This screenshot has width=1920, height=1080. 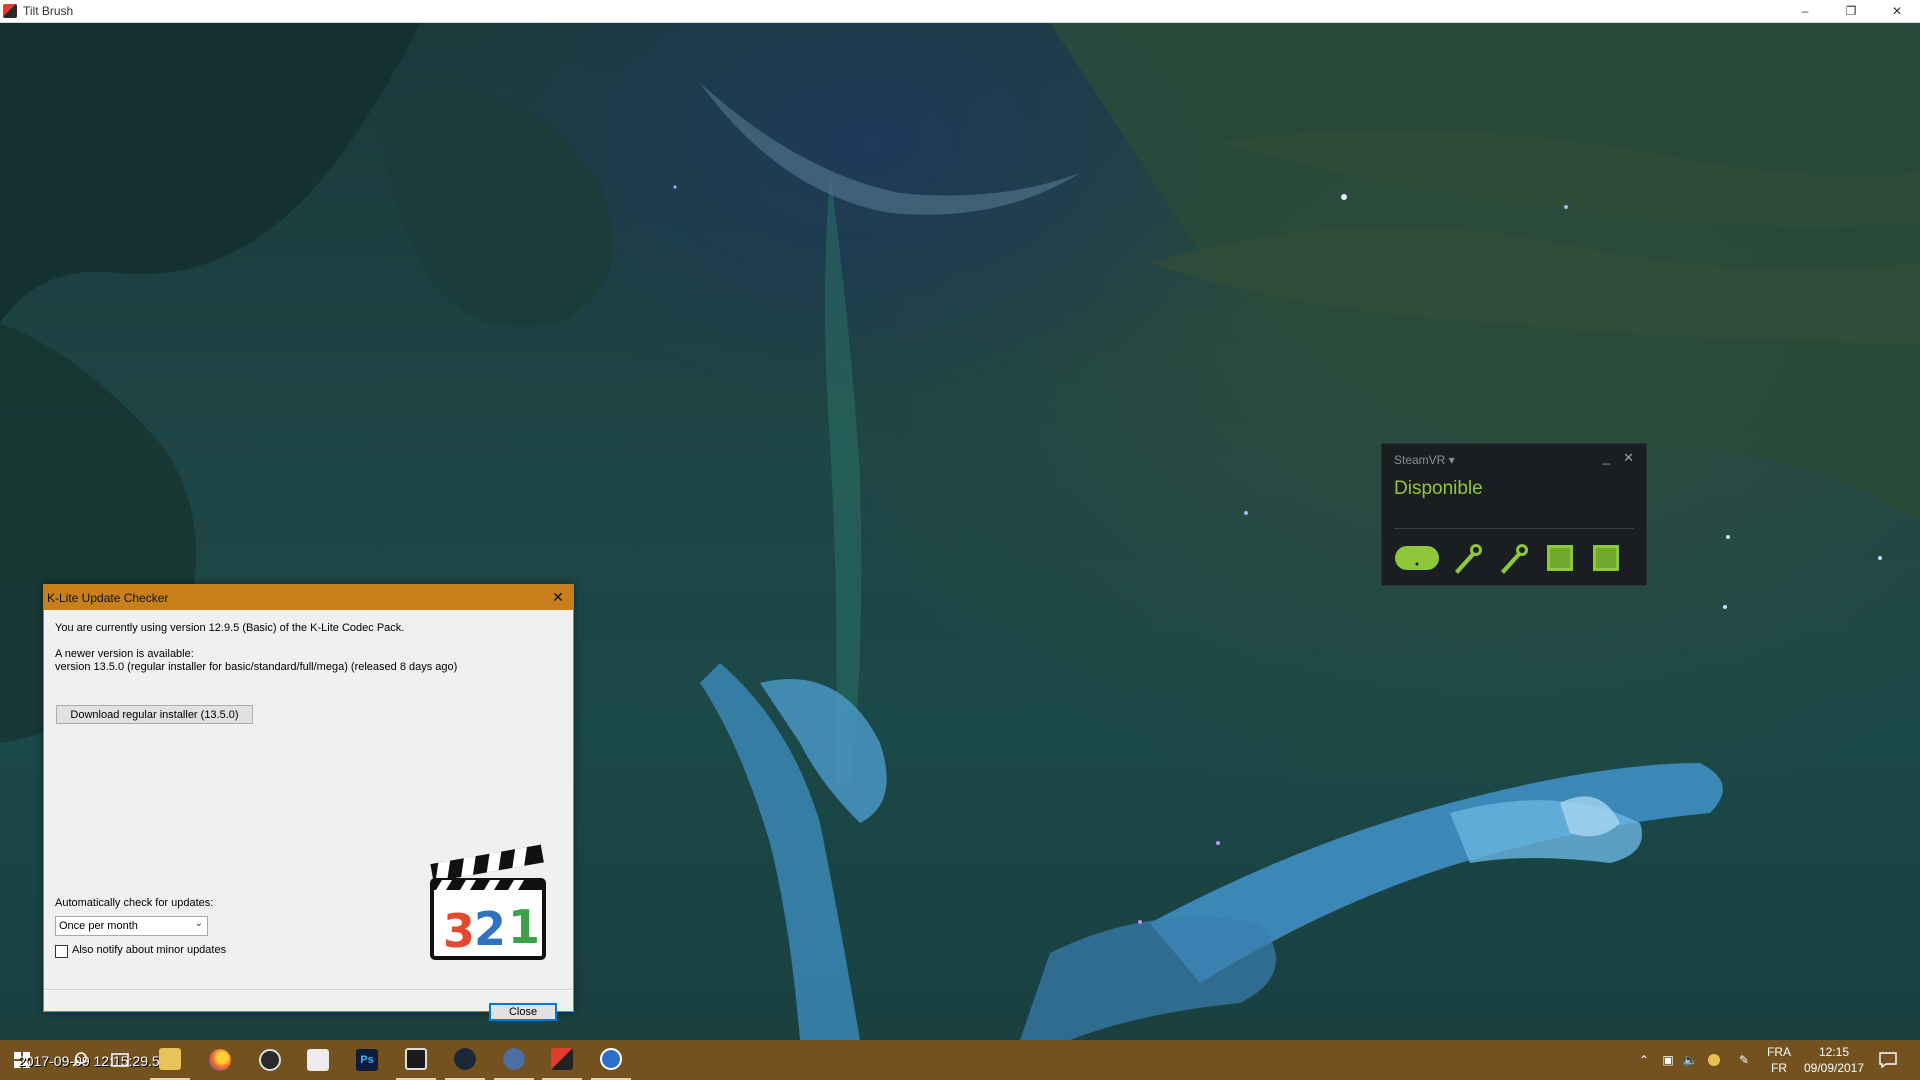 I want to click on steamvr-close-icon: ✕, so click(x=1628, y=458).